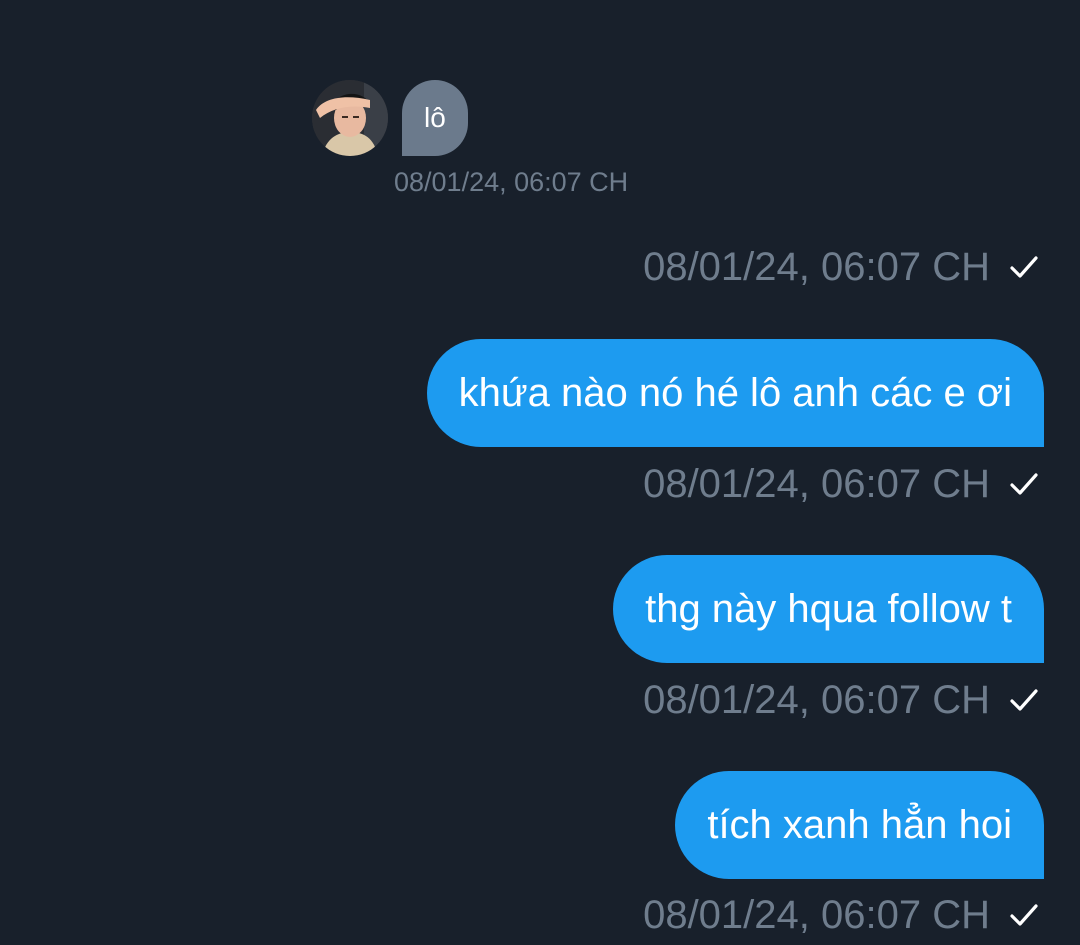 This screenshot has height=945, width=1080. What do you see at coordinates (511, 182) in the screenshot?
I see `incoming-message-timestamp: 08/01/24, 06:07 CH` at bounding box center [511, 182].